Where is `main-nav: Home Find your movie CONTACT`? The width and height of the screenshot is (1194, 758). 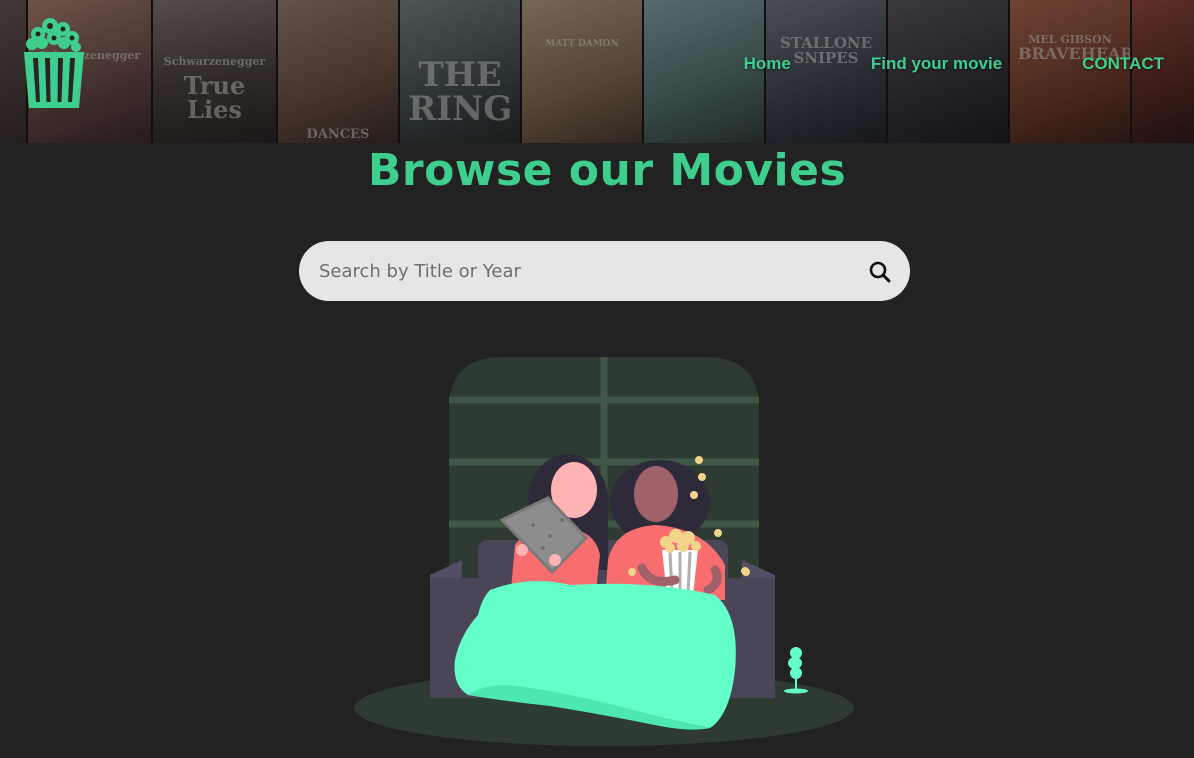 main-nav: Home Find your movie CONTACT is located at coordinates (954, 64).